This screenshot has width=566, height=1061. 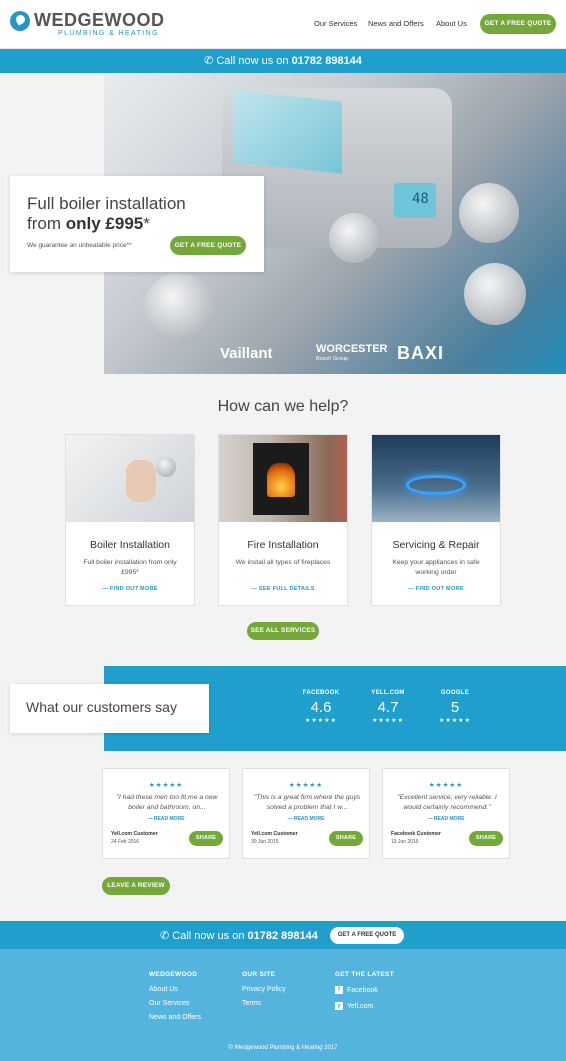 I want to click on review-date: 19 Jun 2015, so click(x=405, y=842).